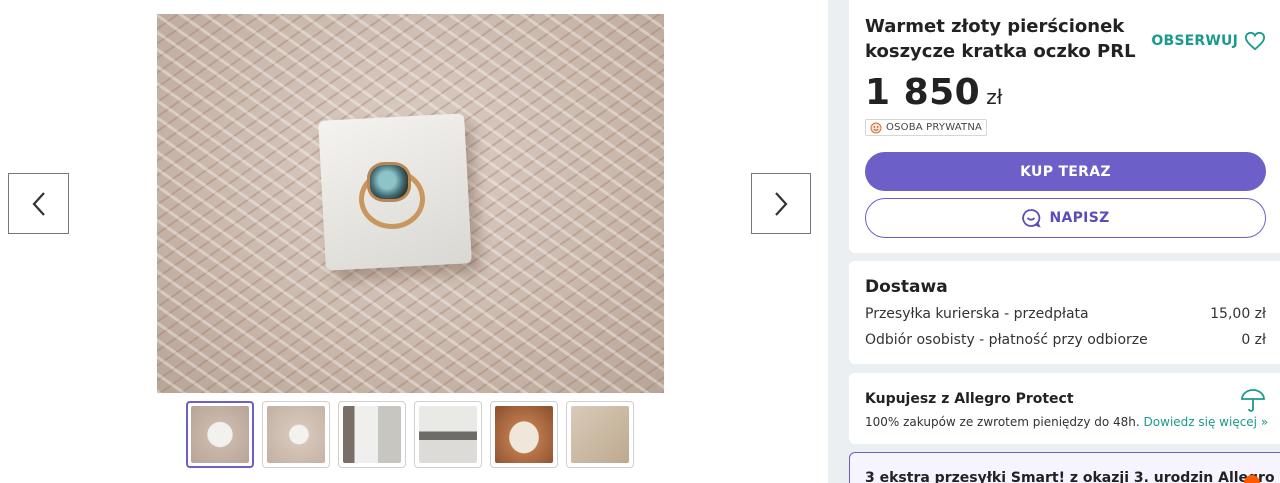  I want to click on buy-now-label: KUP TERAZ, so click(1065, 171).